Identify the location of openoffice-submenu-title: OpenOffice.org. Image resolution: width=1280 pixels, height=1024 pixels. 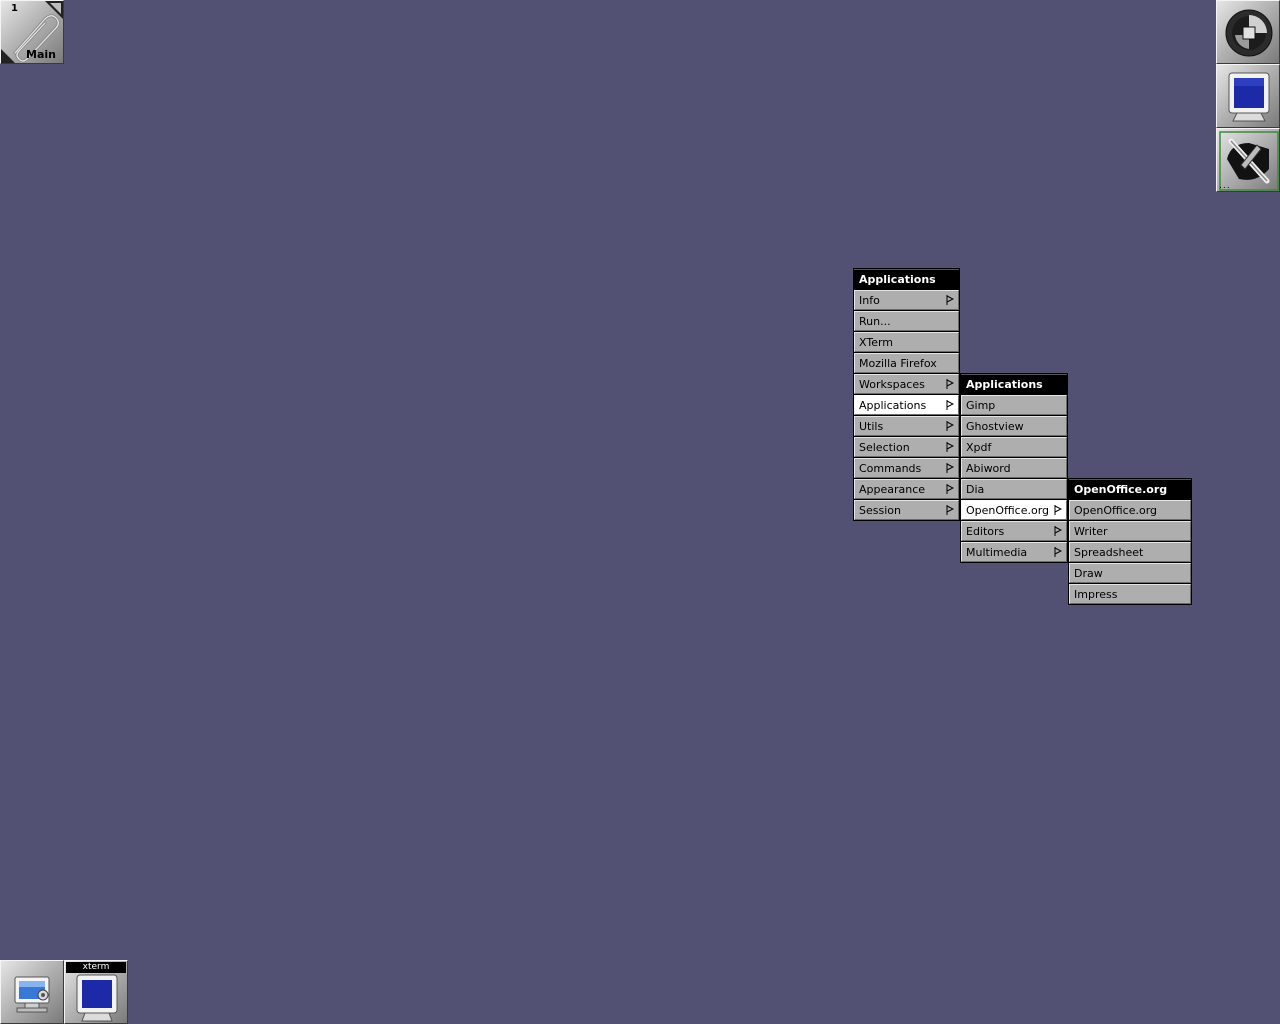
(1130, 489).